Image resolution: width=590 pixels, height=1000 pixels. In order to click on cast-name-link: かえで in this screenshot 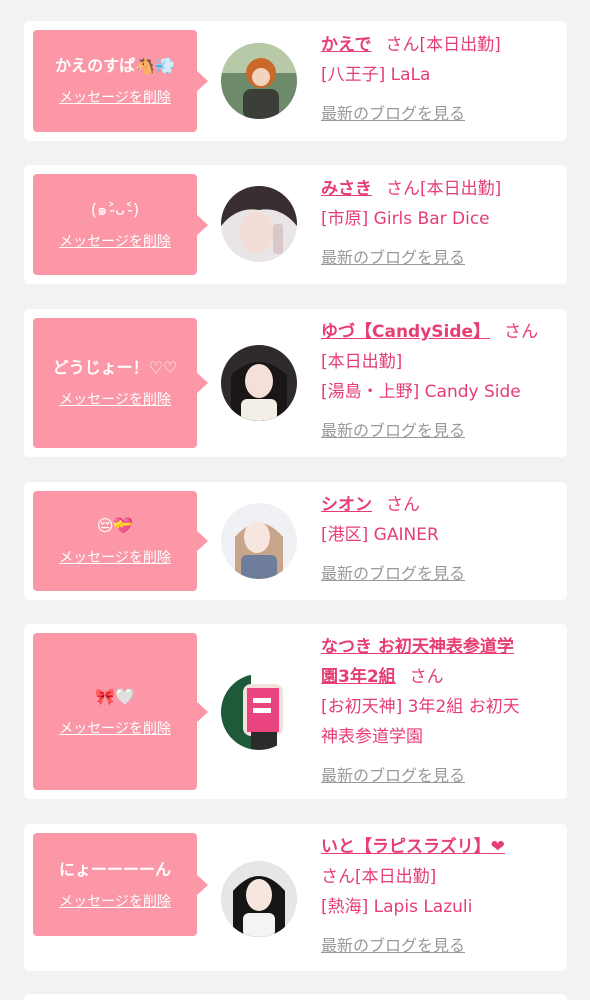, I will do `click(346, 45)`.